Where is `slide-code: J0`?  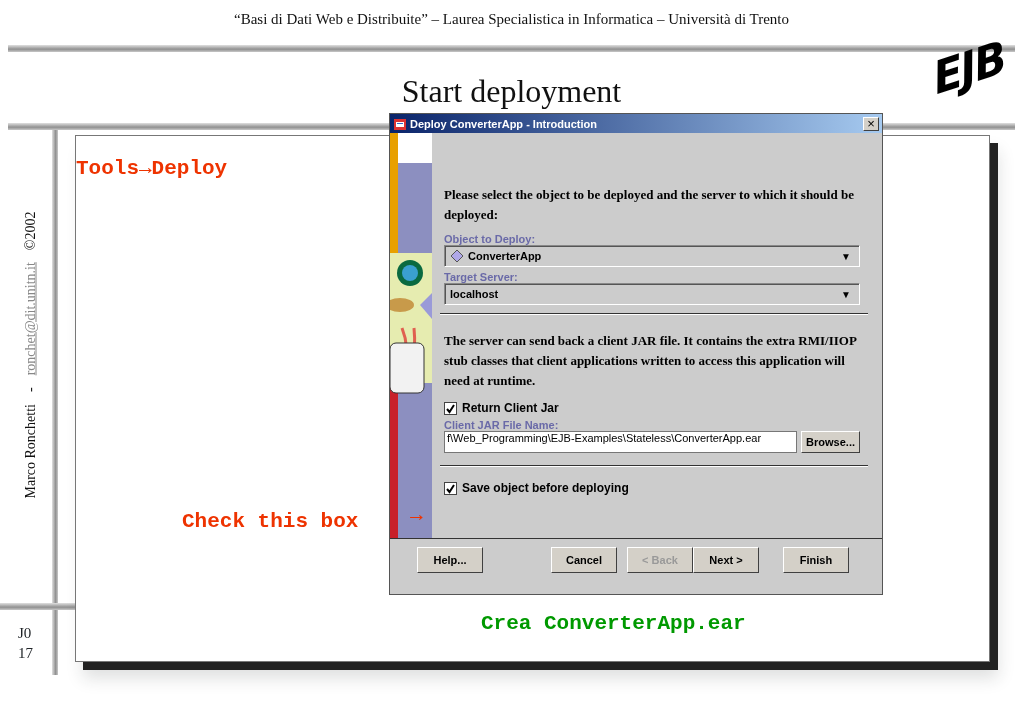 slide-code: J0 is located at coordinates (25, 633).